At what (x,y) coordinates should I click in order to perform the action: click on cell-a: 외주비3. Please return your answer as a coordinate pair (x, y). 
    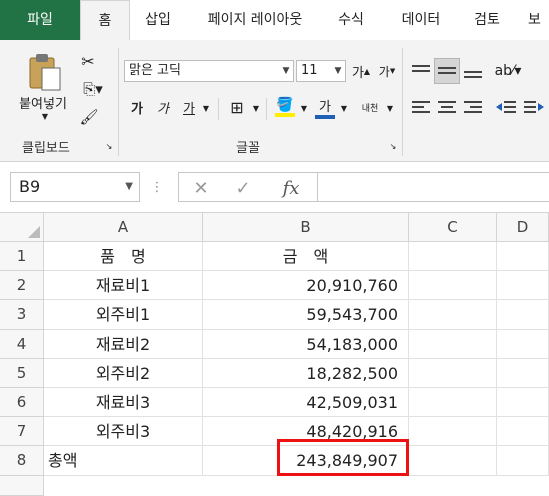
    Looking at the image, I should click on (123, 432).